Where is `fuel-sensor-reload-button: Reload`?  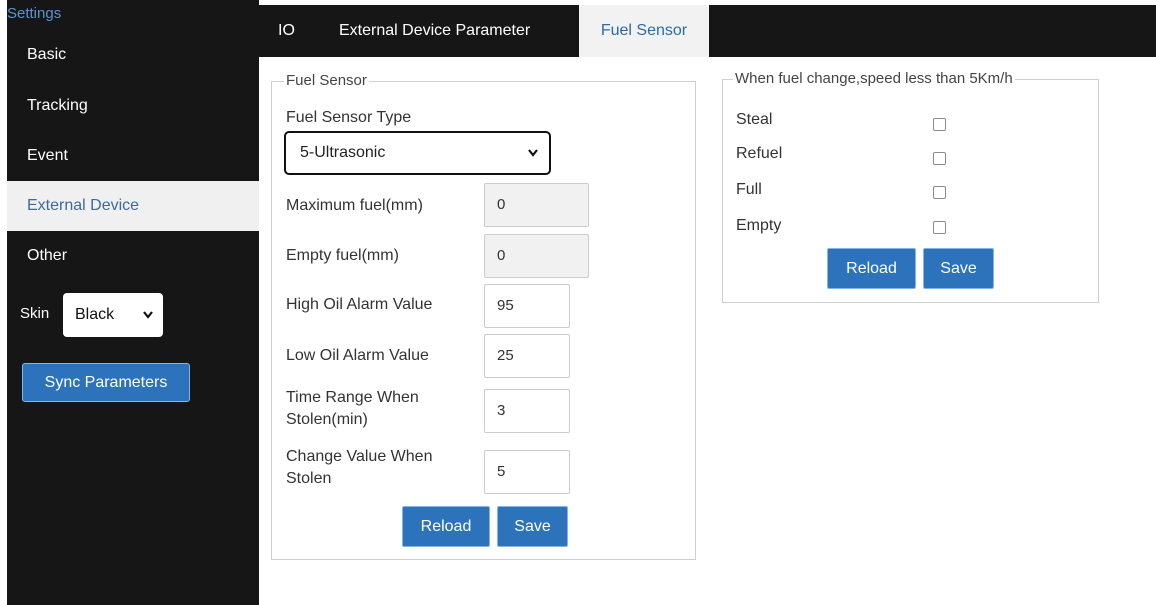 fuel-sensor-reload-button: Reload is located at coordinates (446, 526).